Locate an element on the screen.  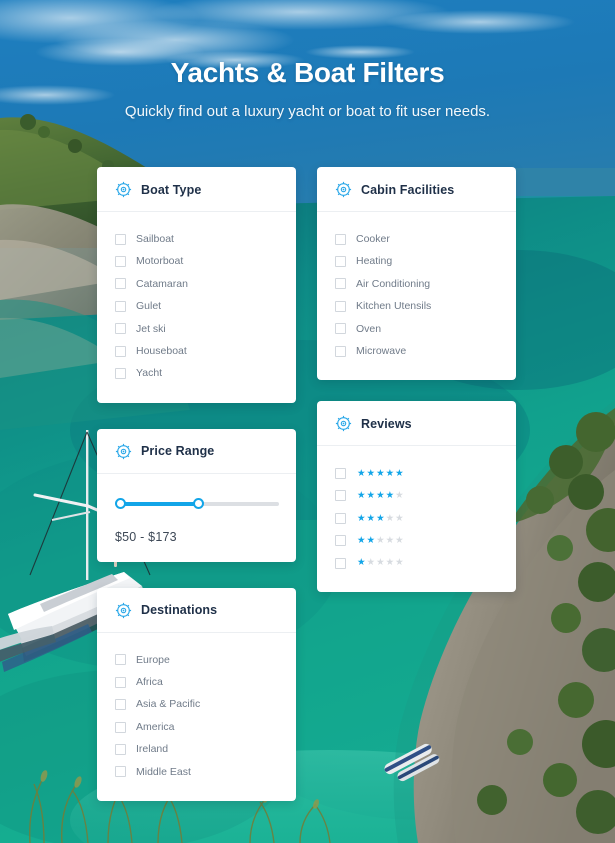
slider-handle-max is located at coordinates (198, 503).